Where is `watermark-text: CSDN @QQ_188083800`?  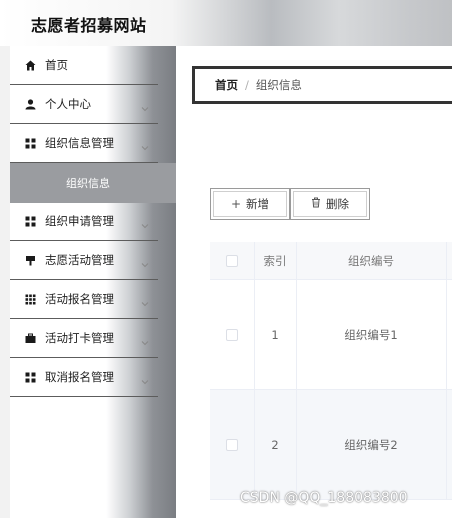 watermark-text: CSDN @QQ_188083800 is located at coordinates (324, 498).